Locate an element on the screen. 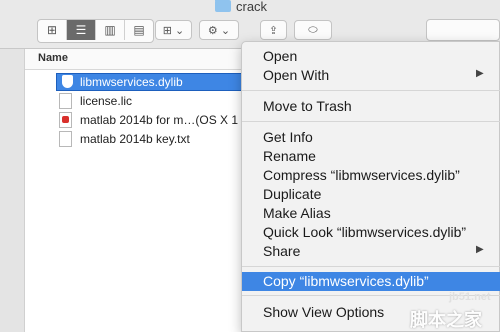 The height and width of the screenshot is (332, 500). file-name: license.lic is located at coordinates (106, 101).